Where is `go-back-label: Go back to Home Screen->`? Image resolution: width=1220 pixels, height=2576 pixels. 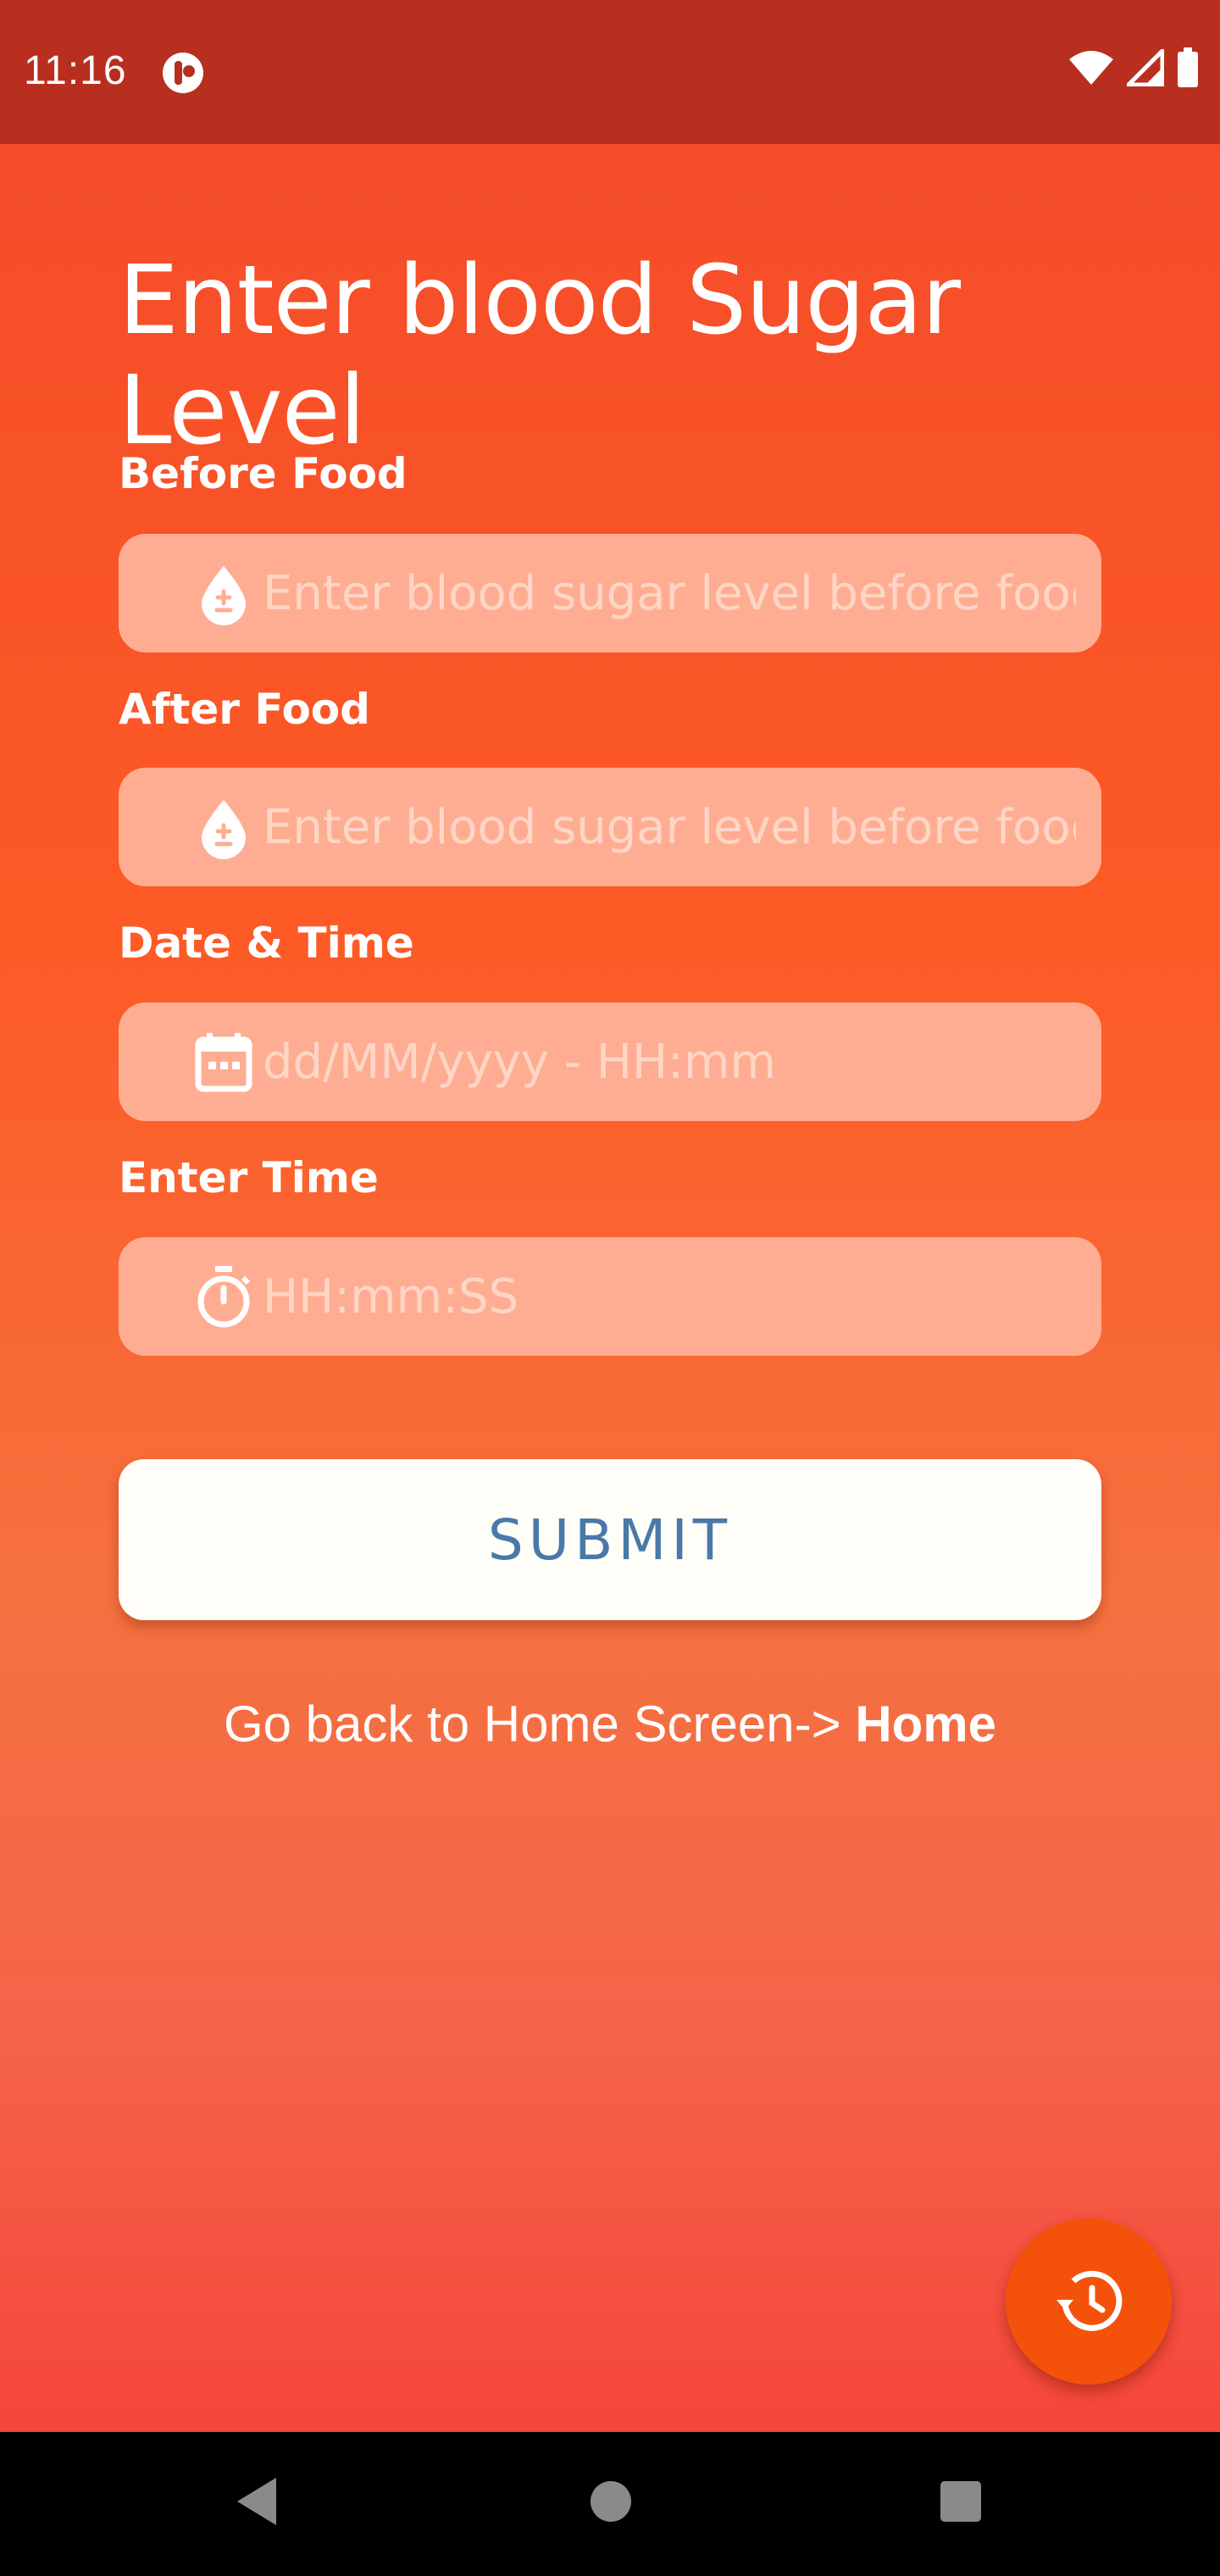
go-back-label: Go back to Home Screen-> is located at coordinates (539, 1724).